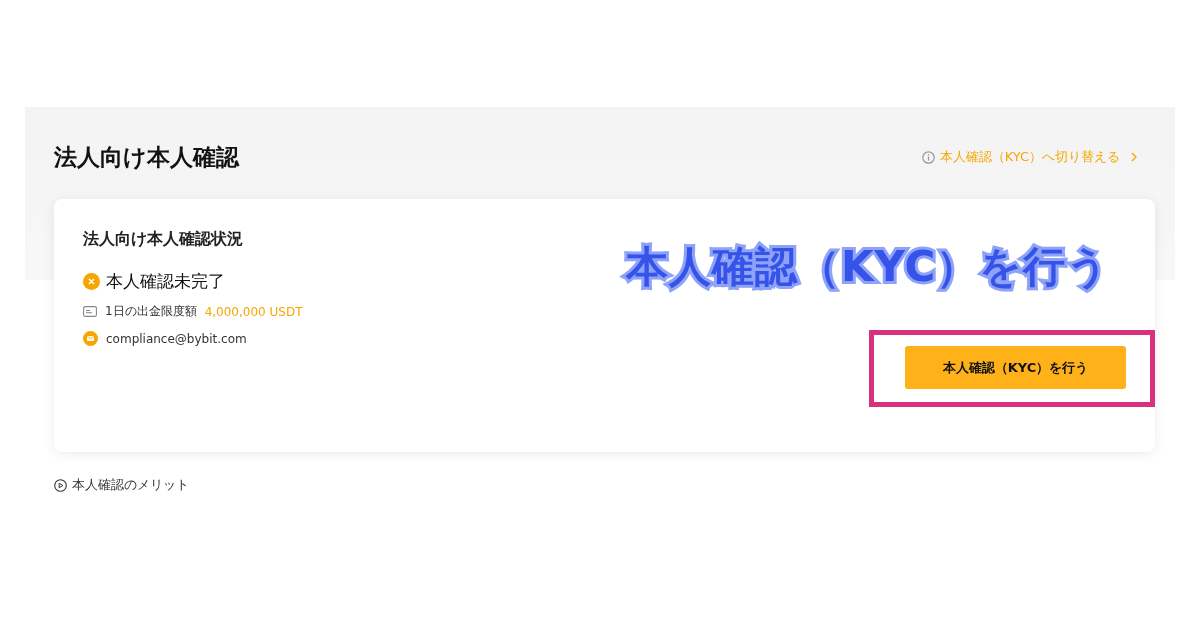  I want to click on start-kyc-button: 本人確認（KYC）を行う, so click(1015, 367).